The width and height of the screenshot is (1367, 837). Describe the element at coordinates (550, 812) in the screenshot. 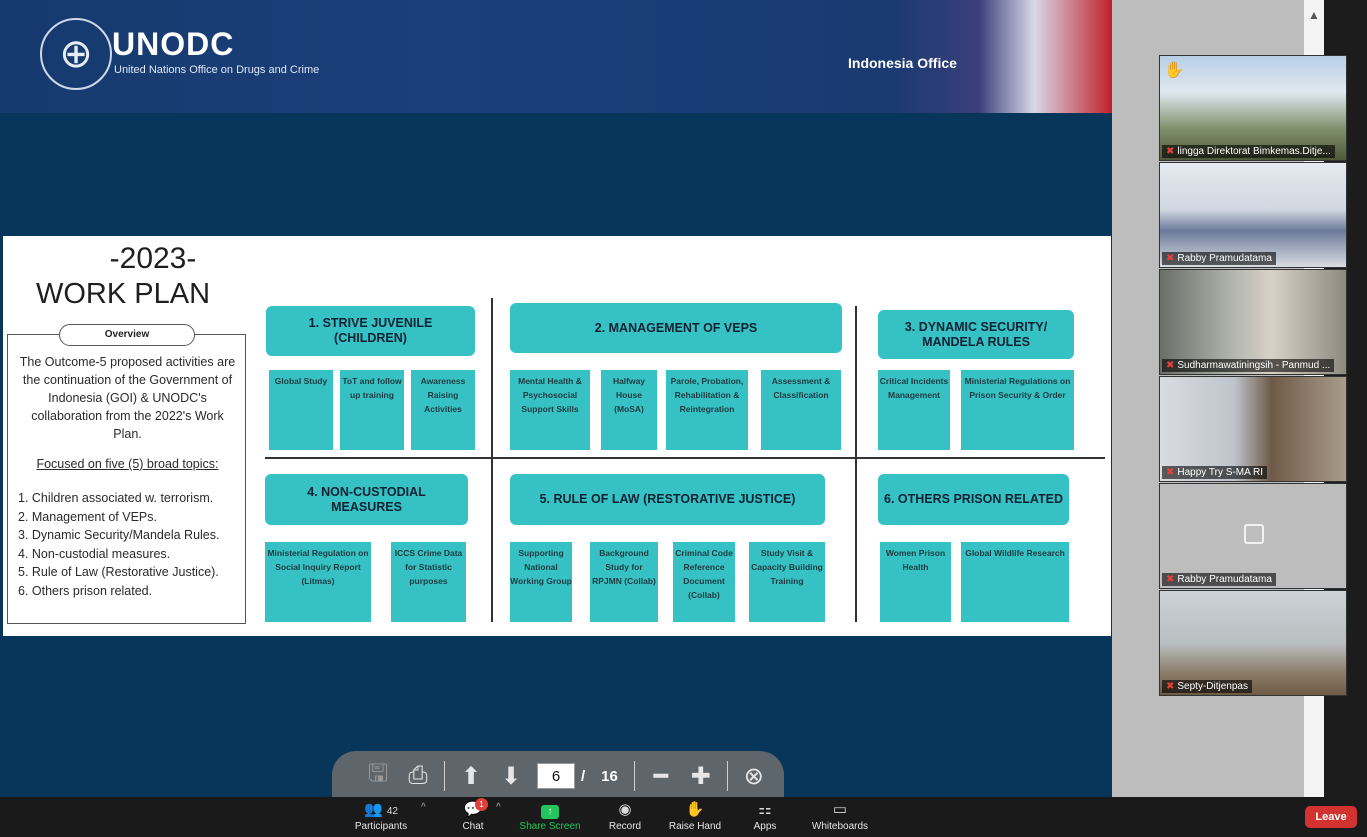

I see `share-screen-icon: ↑` at that location.